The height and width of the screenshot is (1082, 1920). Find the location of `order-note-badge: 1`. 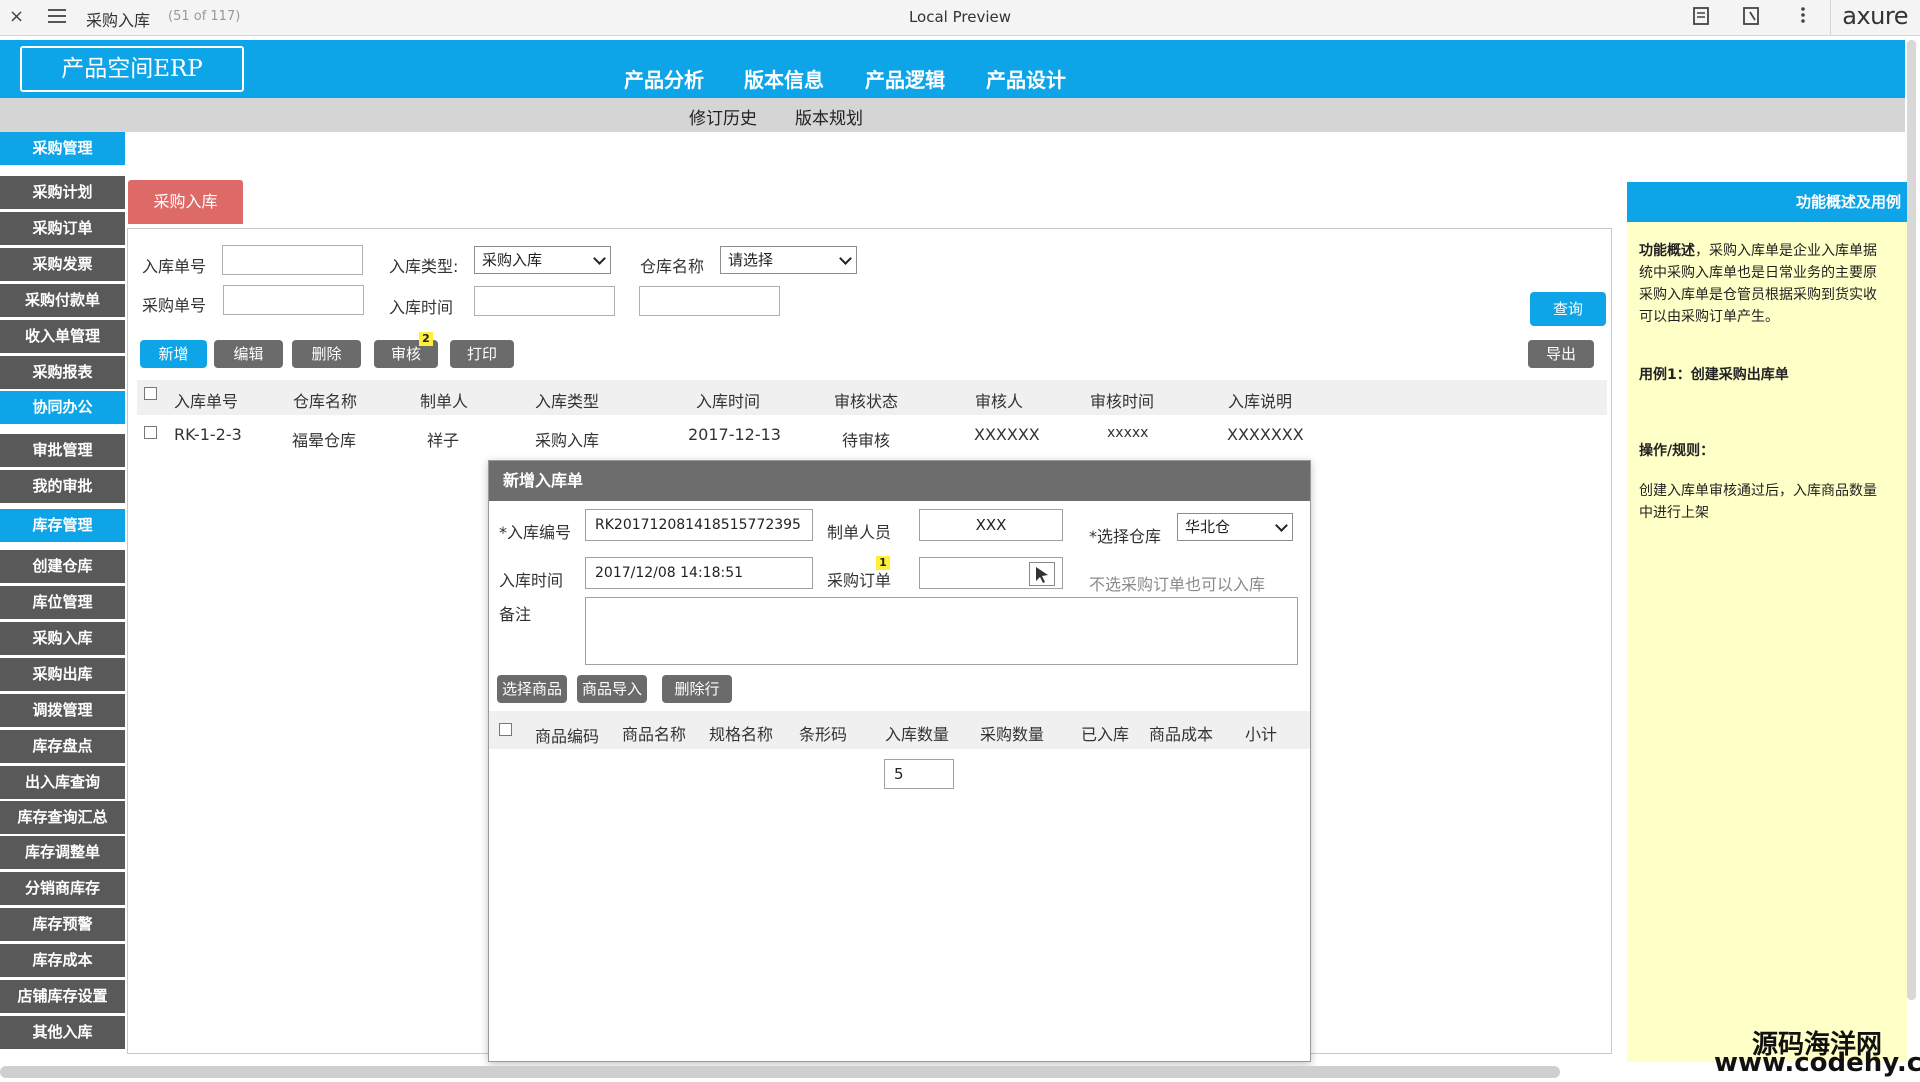

order-note-badge: 1 is located at coordinates (883, 563).